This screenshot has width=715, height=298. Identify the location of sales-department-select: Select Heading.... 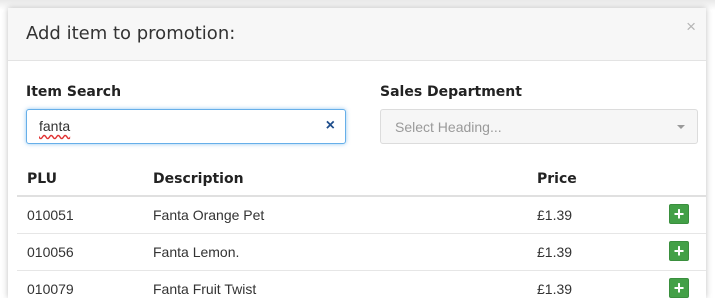
(539, 126).